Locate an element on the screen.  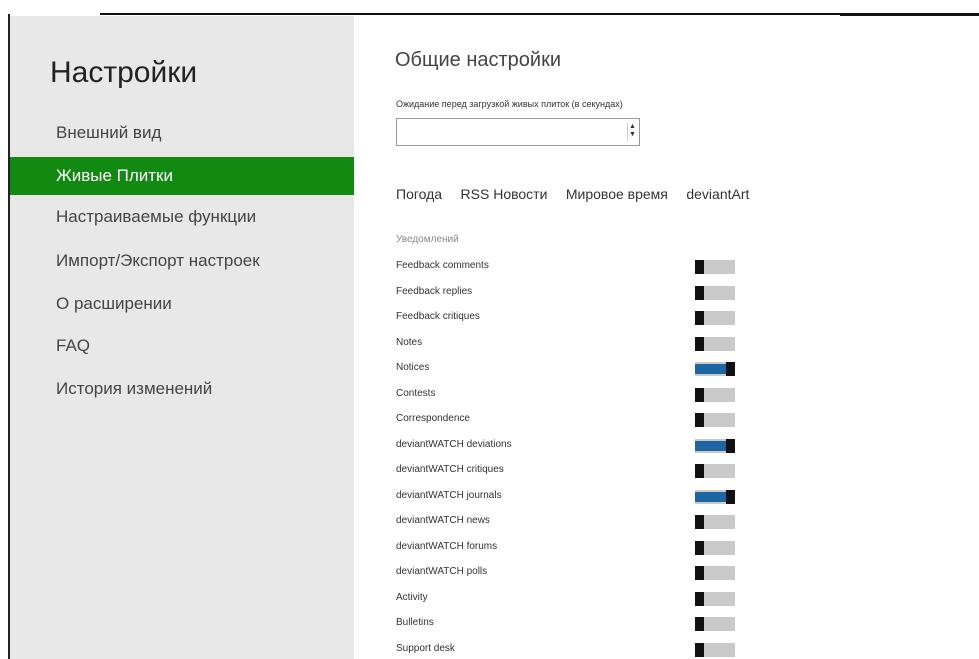
sidebar-item-custom-functions: Настраиваемые функции is located at coordinates (182, 217).